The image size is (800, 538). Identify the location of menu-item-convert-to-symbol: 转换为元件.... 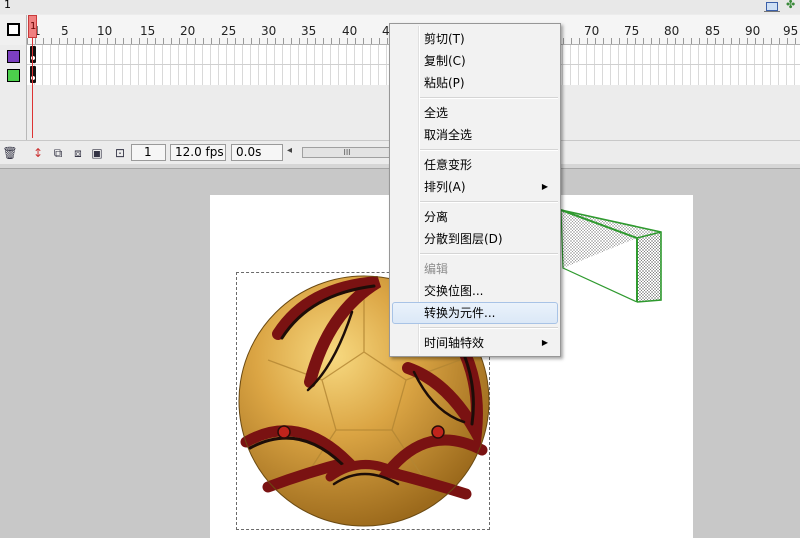
(475, 313).